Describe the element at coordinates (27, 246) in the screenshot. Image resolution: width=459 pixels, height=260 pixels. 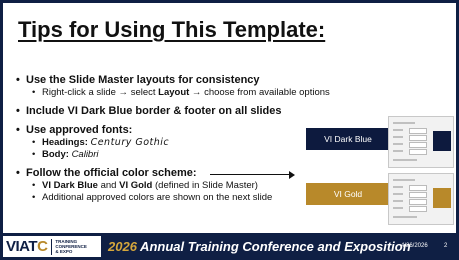
I see `logo-wordmark: VIATC` at that location.